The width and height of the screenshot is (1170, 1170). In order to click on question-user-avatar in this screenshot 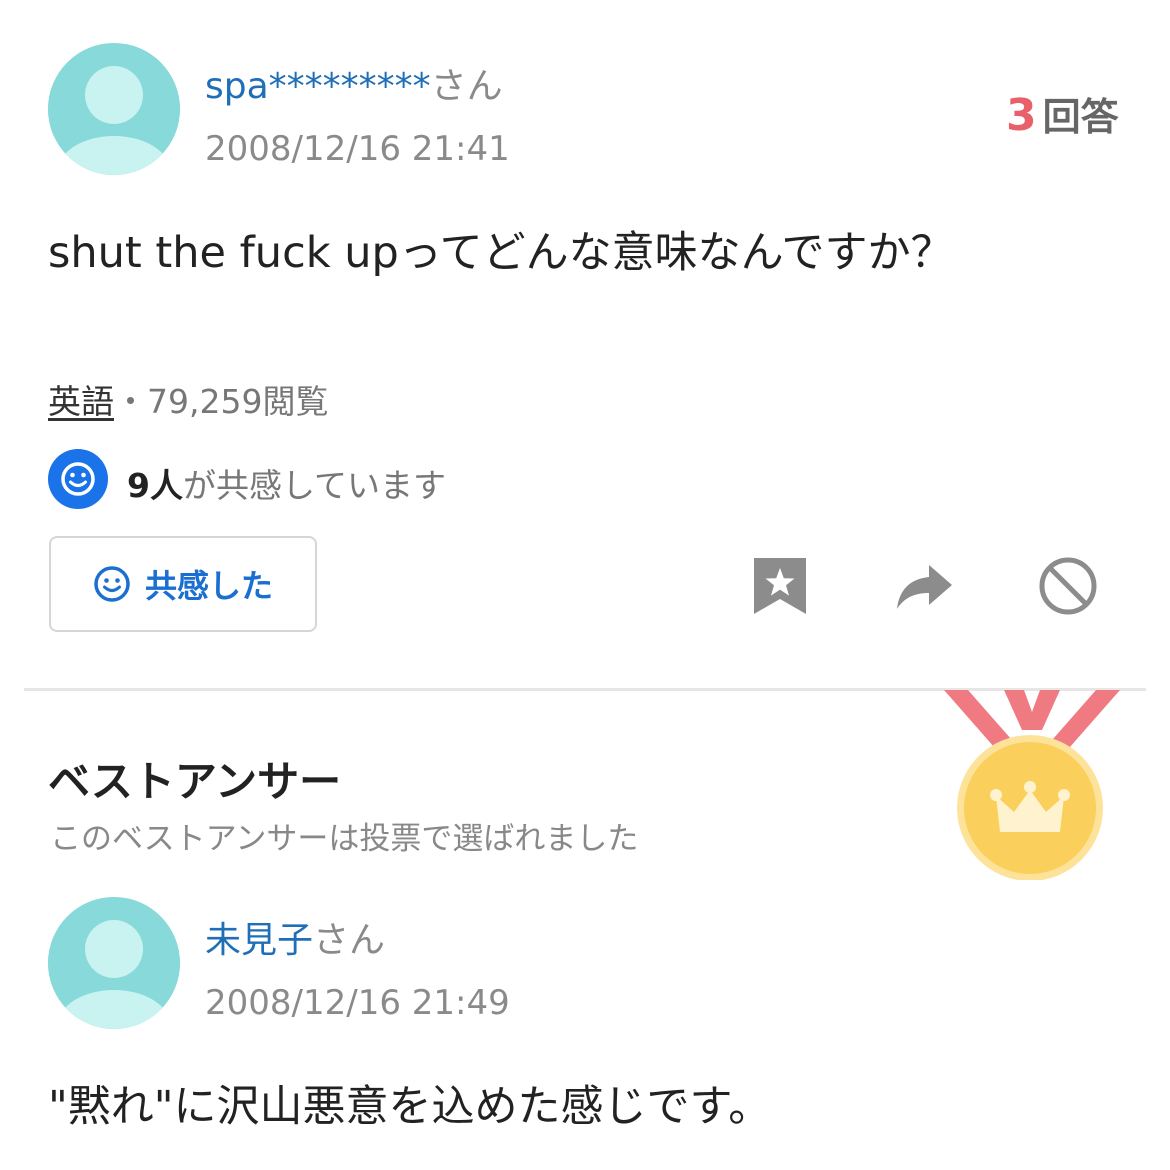, I will do `click(114, 109)`.